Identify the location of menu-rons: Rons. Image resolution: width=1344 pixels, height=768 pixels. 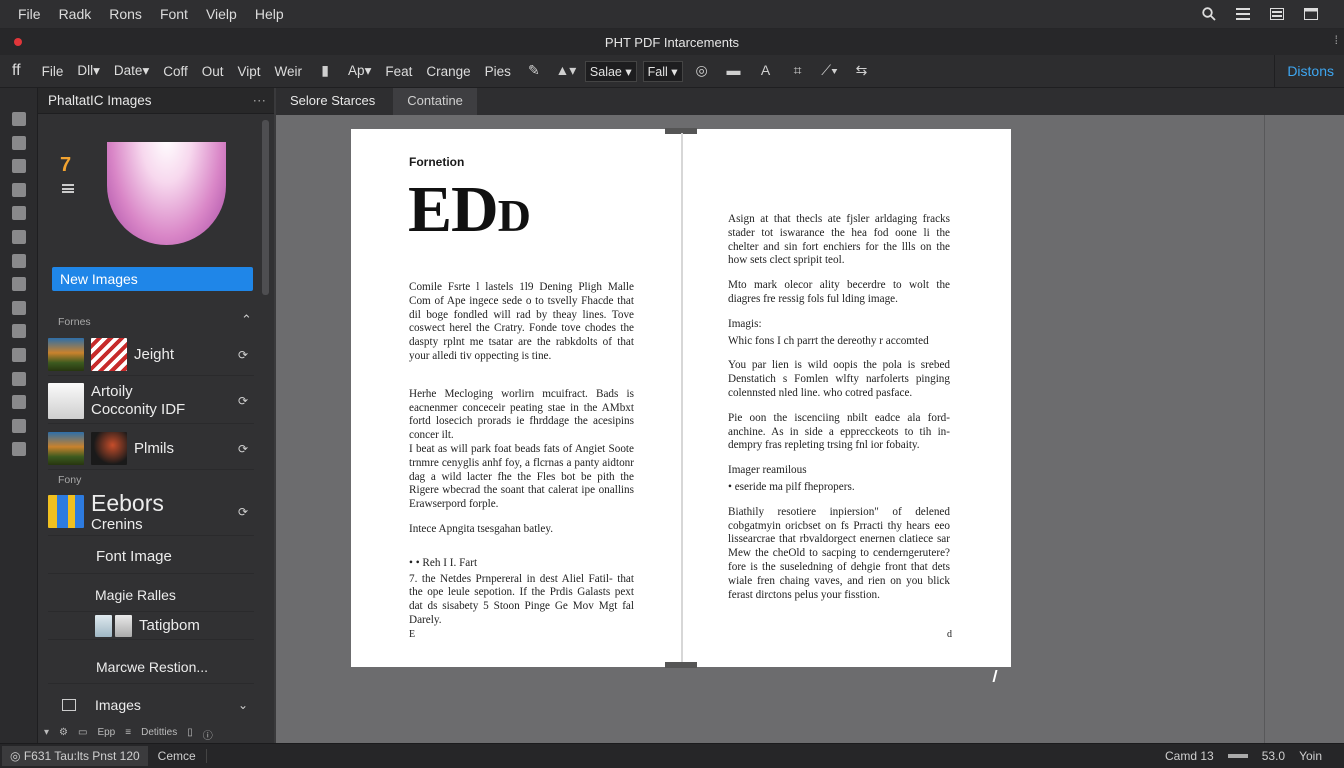
(125, 14).